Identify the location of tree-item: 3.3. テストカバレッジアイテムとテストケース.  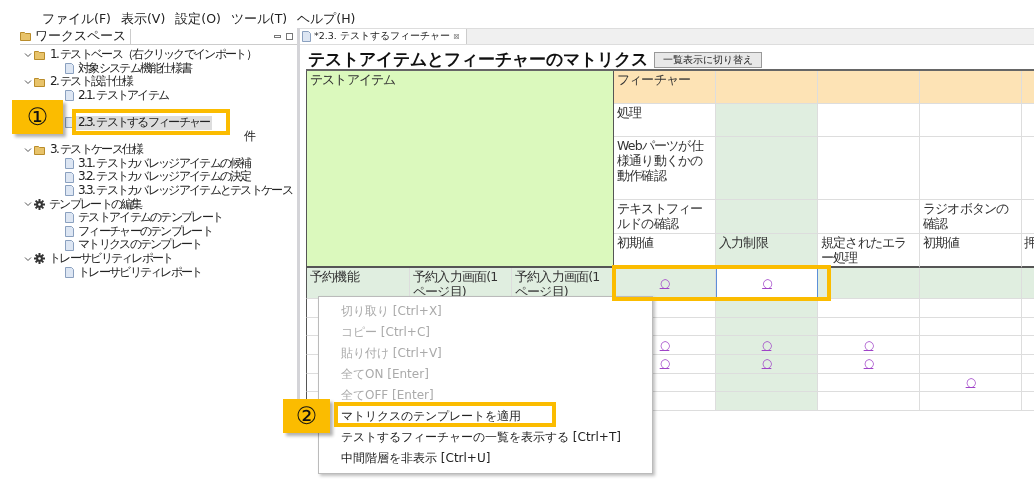
(185, 190).